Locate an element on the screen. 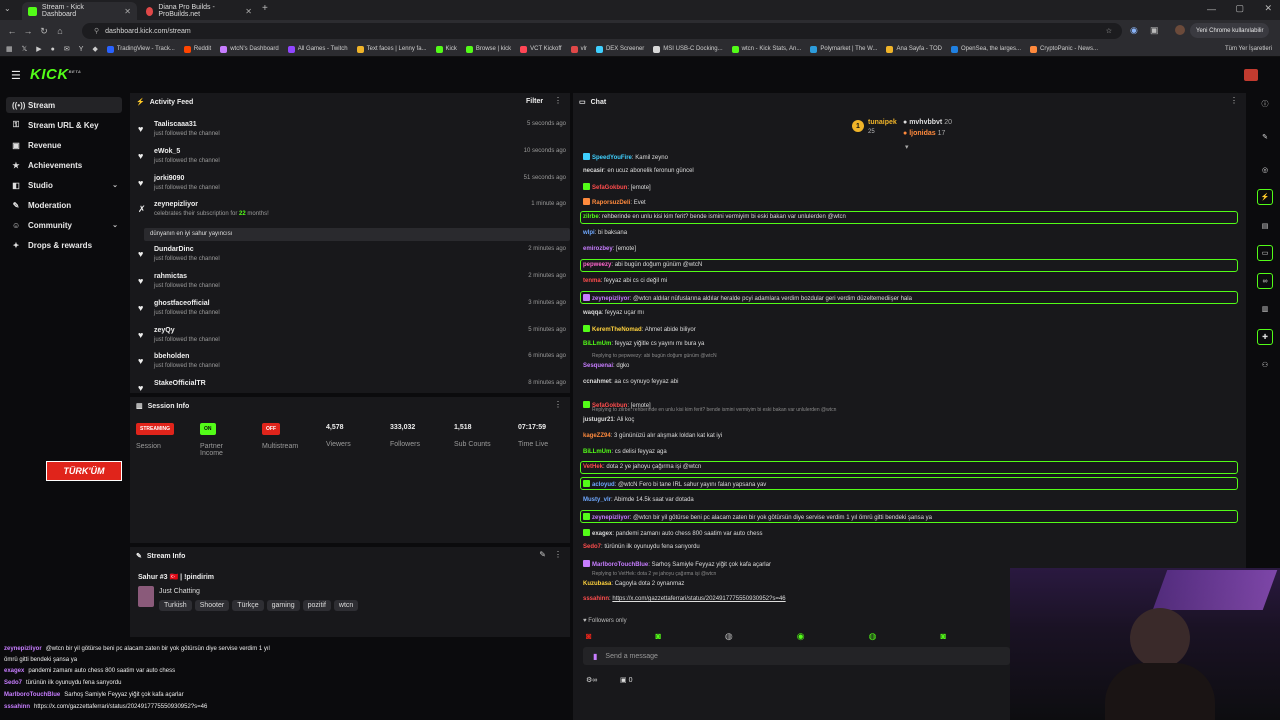 The width and height of the screenshot is (1280, 720). chat-message: pepweezy: abi bugün doğum günüm @wtcN is located at coordinates (642, 265).